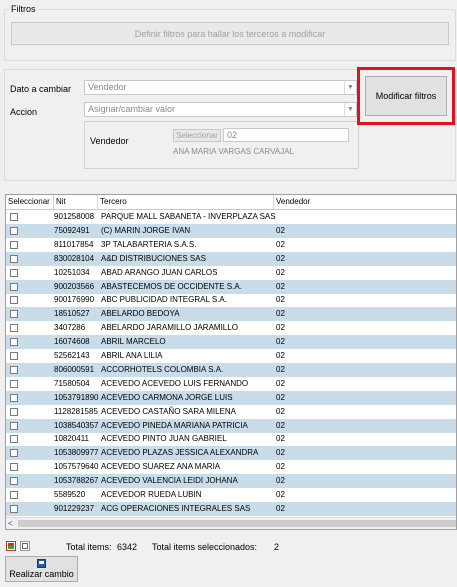  What do you see at coordinates (72, 383) in the screenshot?
I see `nit-cell: 71580504` at bounding box center [72, 383].